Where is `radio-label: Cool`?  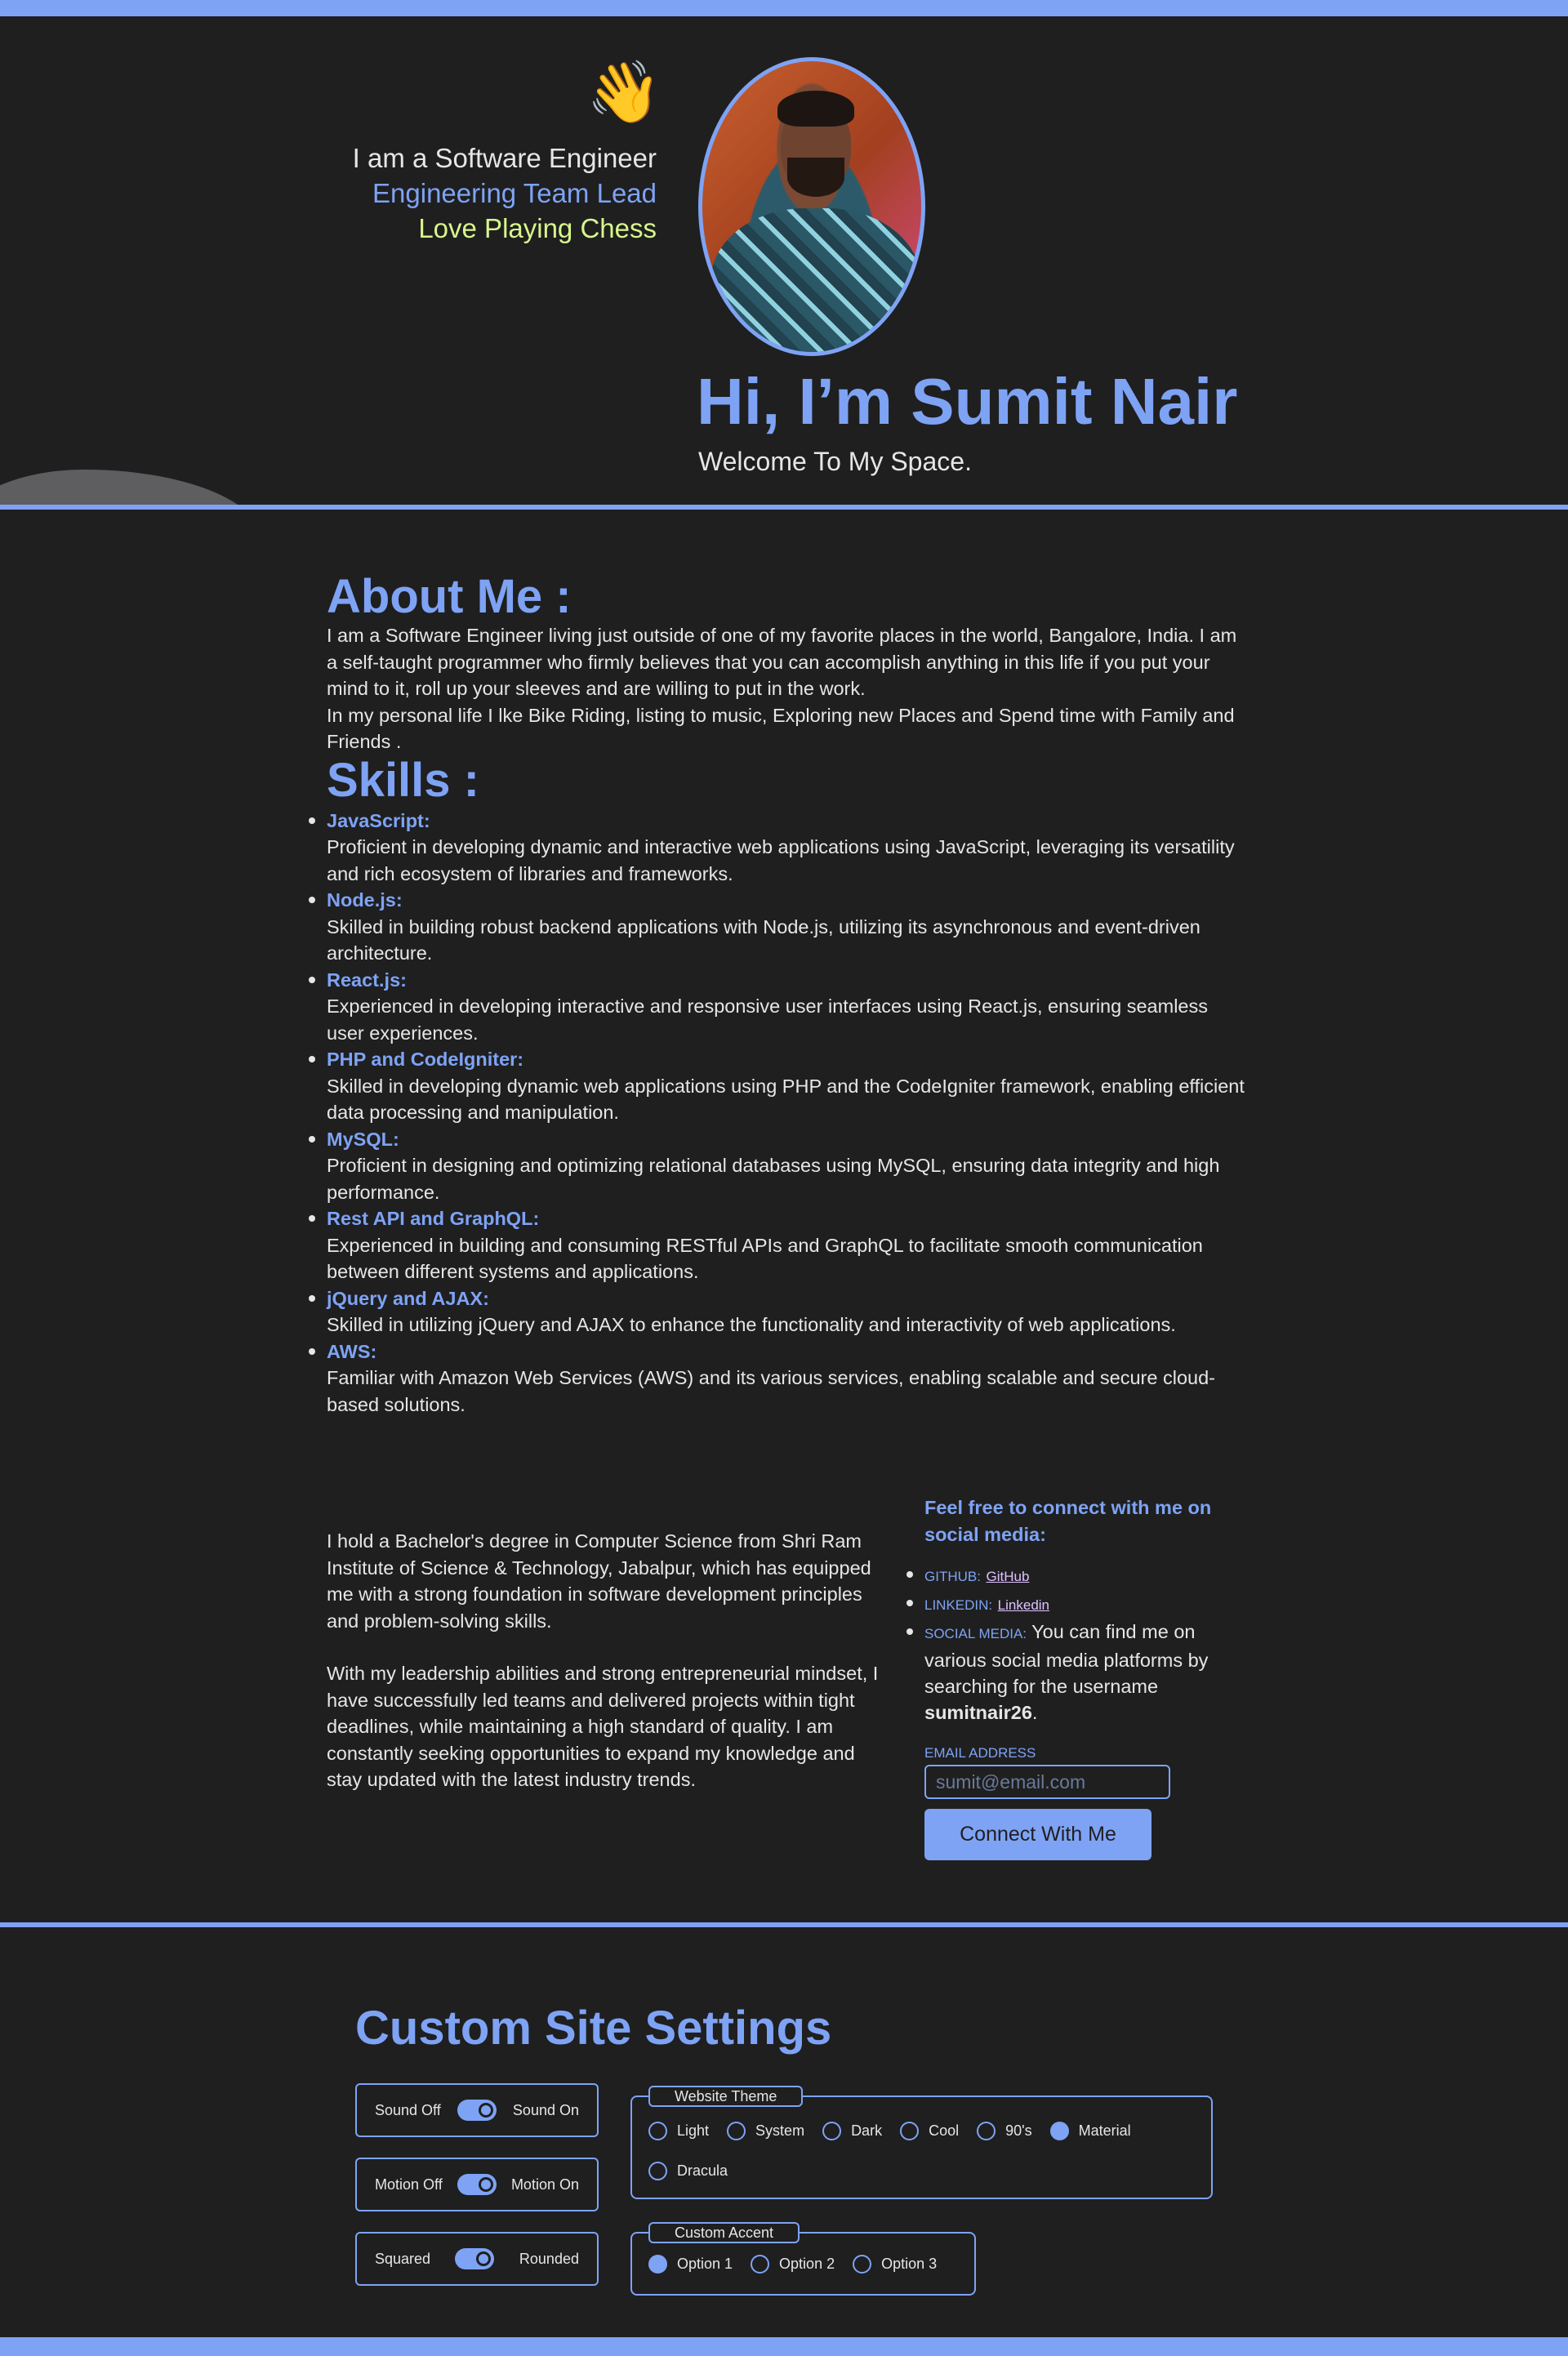
radio-label: Cool is located at coordinates (945, 2130).